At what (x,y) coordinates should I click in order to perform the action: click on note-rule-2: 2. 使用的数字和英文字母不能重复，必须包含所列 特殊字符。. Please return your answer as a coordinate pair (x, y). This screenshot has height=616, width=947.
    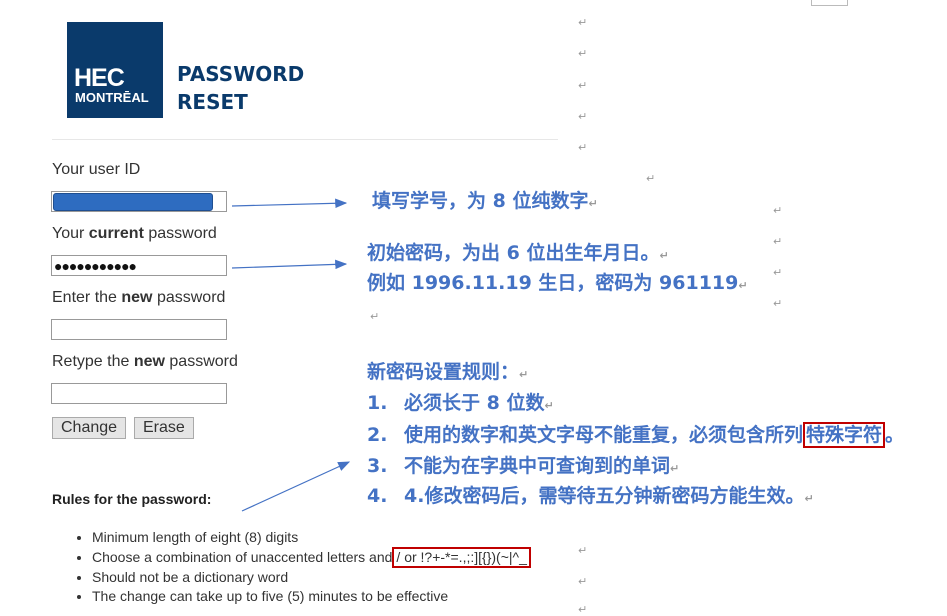
    Looking at the image, I should click on (635, 435).